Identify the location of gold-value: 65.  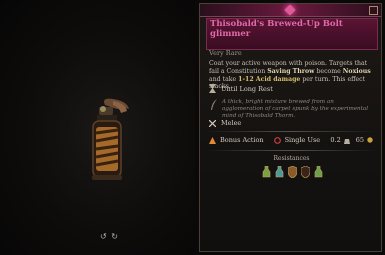
(359, 140).